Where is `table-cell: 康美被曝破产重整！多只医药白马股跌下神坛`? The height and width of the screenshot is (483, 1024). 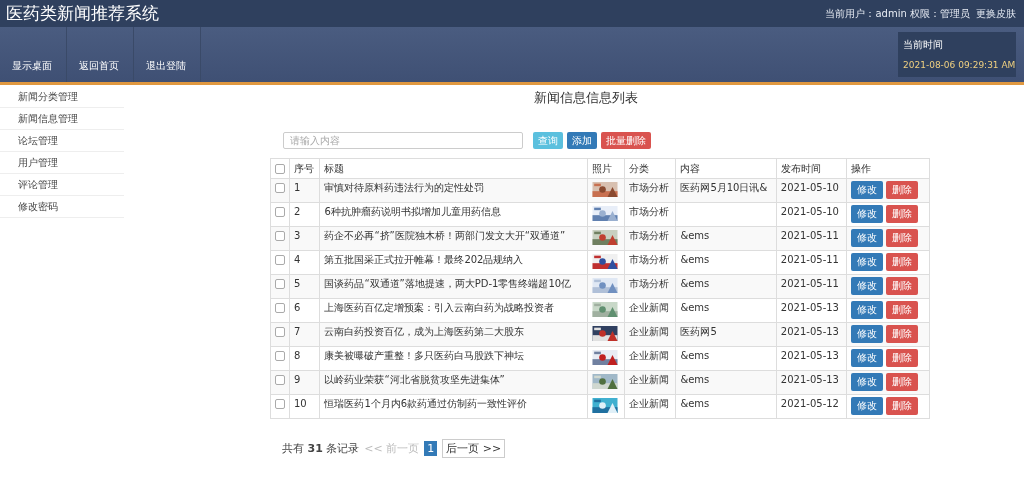 table-cell: 康美被曝破产重整！多只医药白马股跌下神坛 is located at coordinates (424, 355).